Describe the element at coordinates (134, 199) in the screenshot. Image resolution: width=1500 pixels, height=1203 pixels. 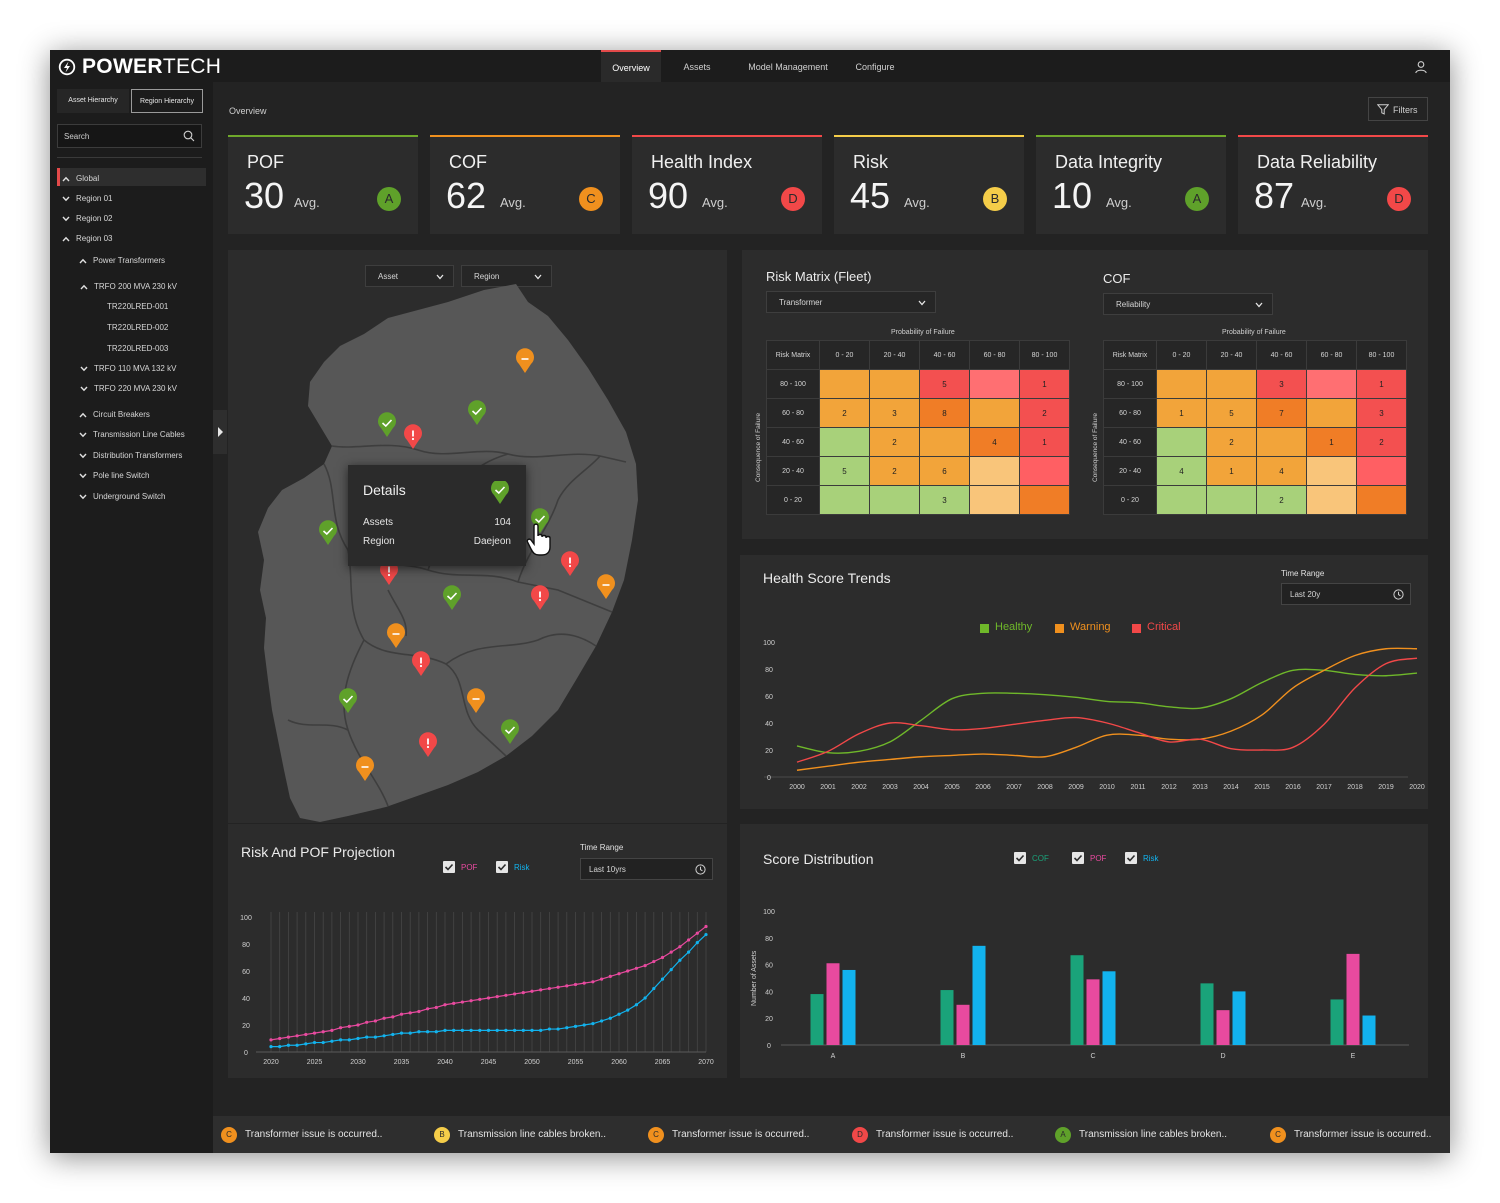
I see `tree-item: Region 01` at that location.